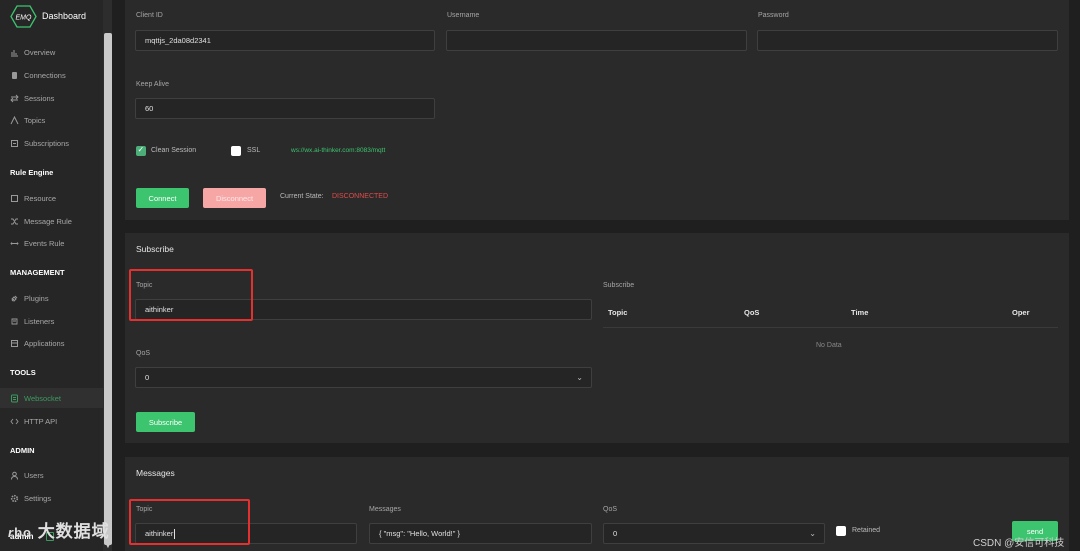  I want to click on sidebar-item-label: Users, so click(34, 475).